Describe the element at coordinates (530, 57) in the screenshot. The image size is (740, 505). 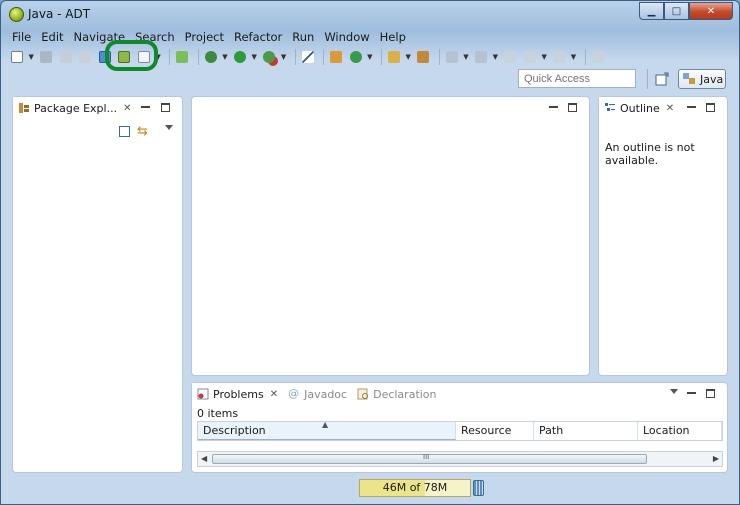
I see `back-icon` at that location.